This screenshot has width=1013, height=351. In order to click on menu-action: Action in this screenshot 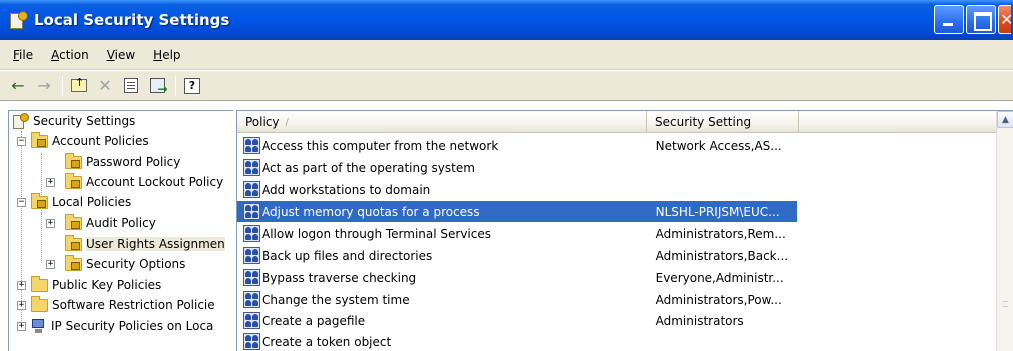, I will do `click(70, 55)`.